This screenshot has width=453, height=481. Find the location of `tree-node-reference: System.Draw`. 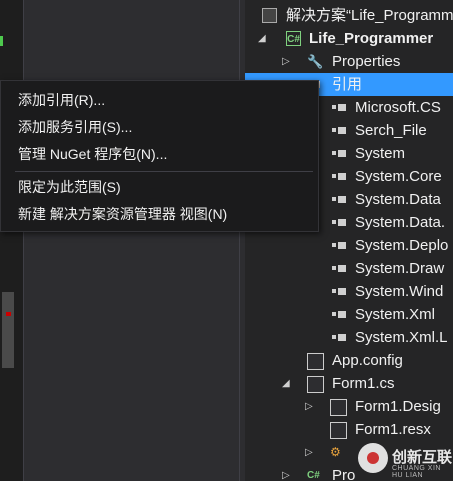

tree-node-reference: System.Draw is located at coordinates (349, 268).